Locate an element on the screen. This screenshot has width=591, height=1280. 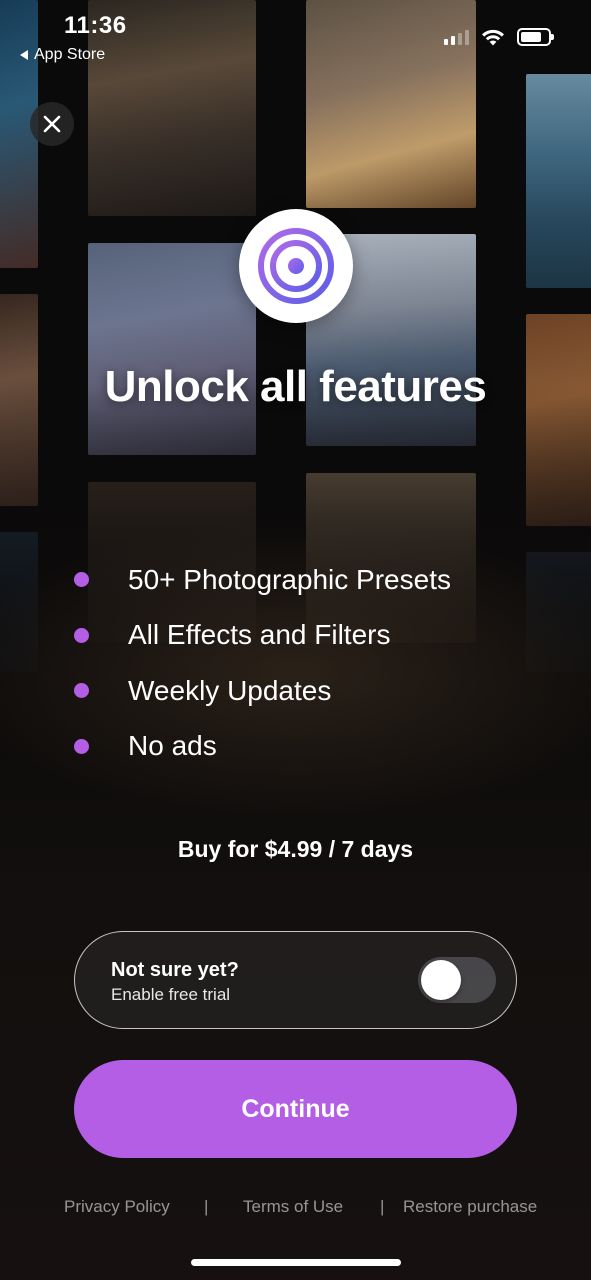
feature-item: 50+ Photographic Presets is located at coordinates (262, 580).